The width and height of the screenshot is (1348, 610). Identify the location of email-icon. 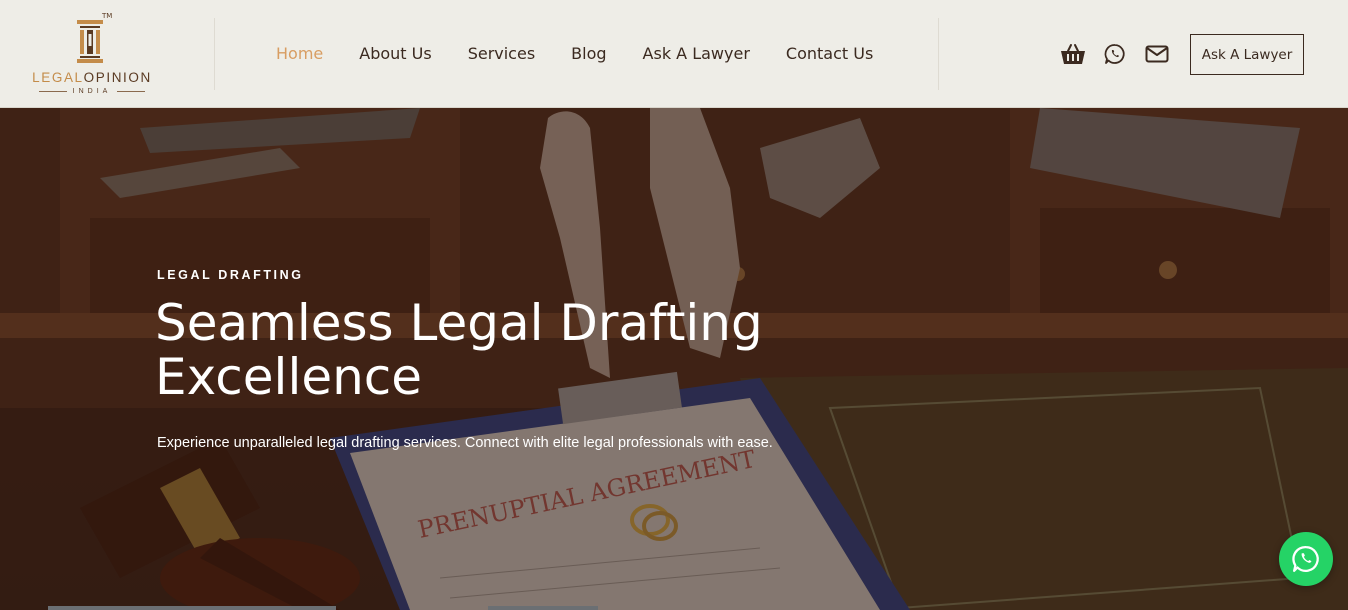
(1157, 54).